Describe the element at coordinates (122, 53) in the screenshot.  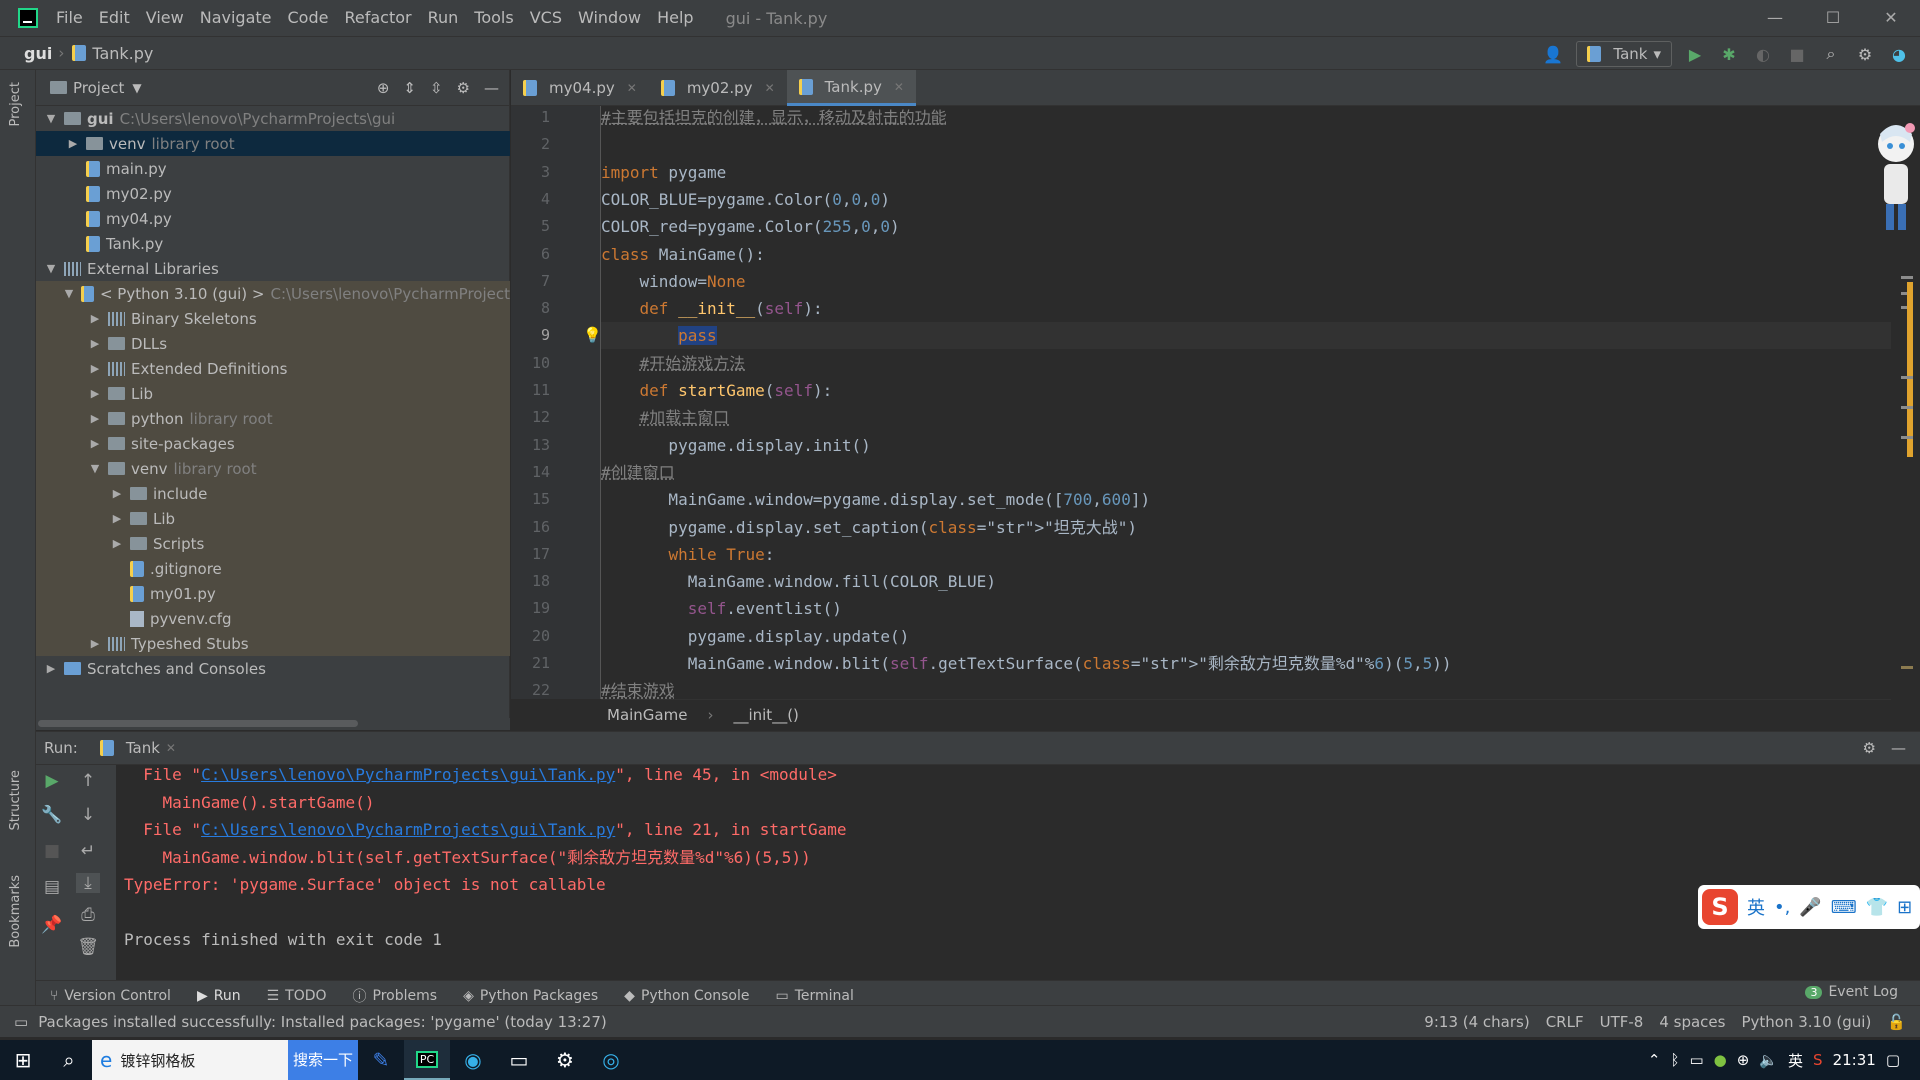
I see `breadcrumb-file: Tank.py` at that location.